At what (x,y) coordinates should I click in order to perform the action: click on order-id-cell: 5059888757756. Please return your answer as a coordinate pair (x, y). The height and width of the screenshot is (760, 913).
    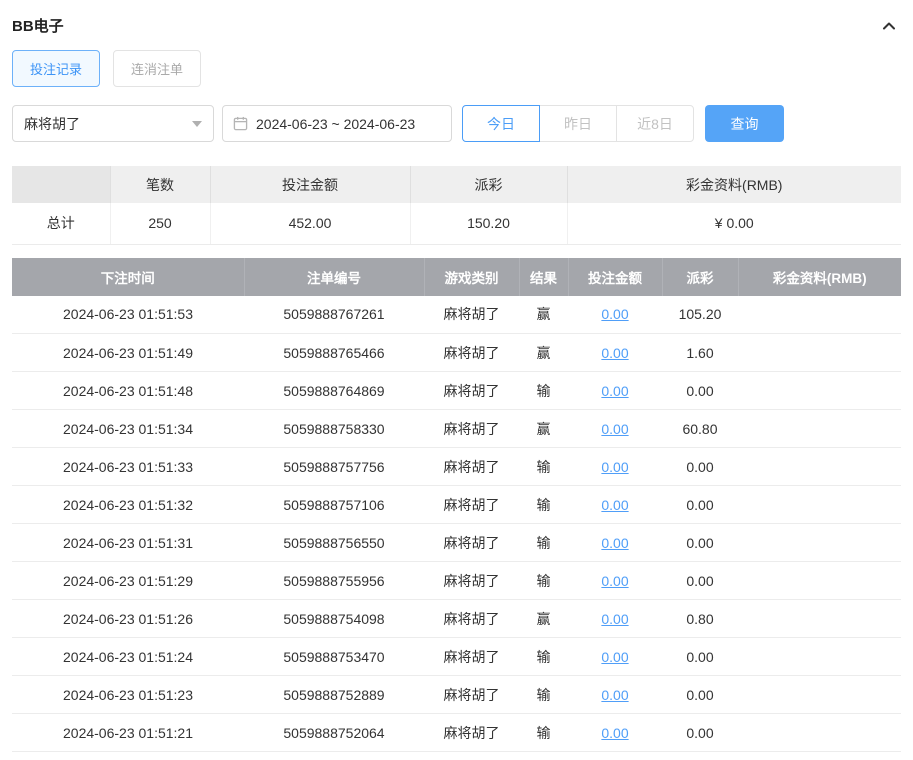
    Looking at the image, I should click on (334, 466).